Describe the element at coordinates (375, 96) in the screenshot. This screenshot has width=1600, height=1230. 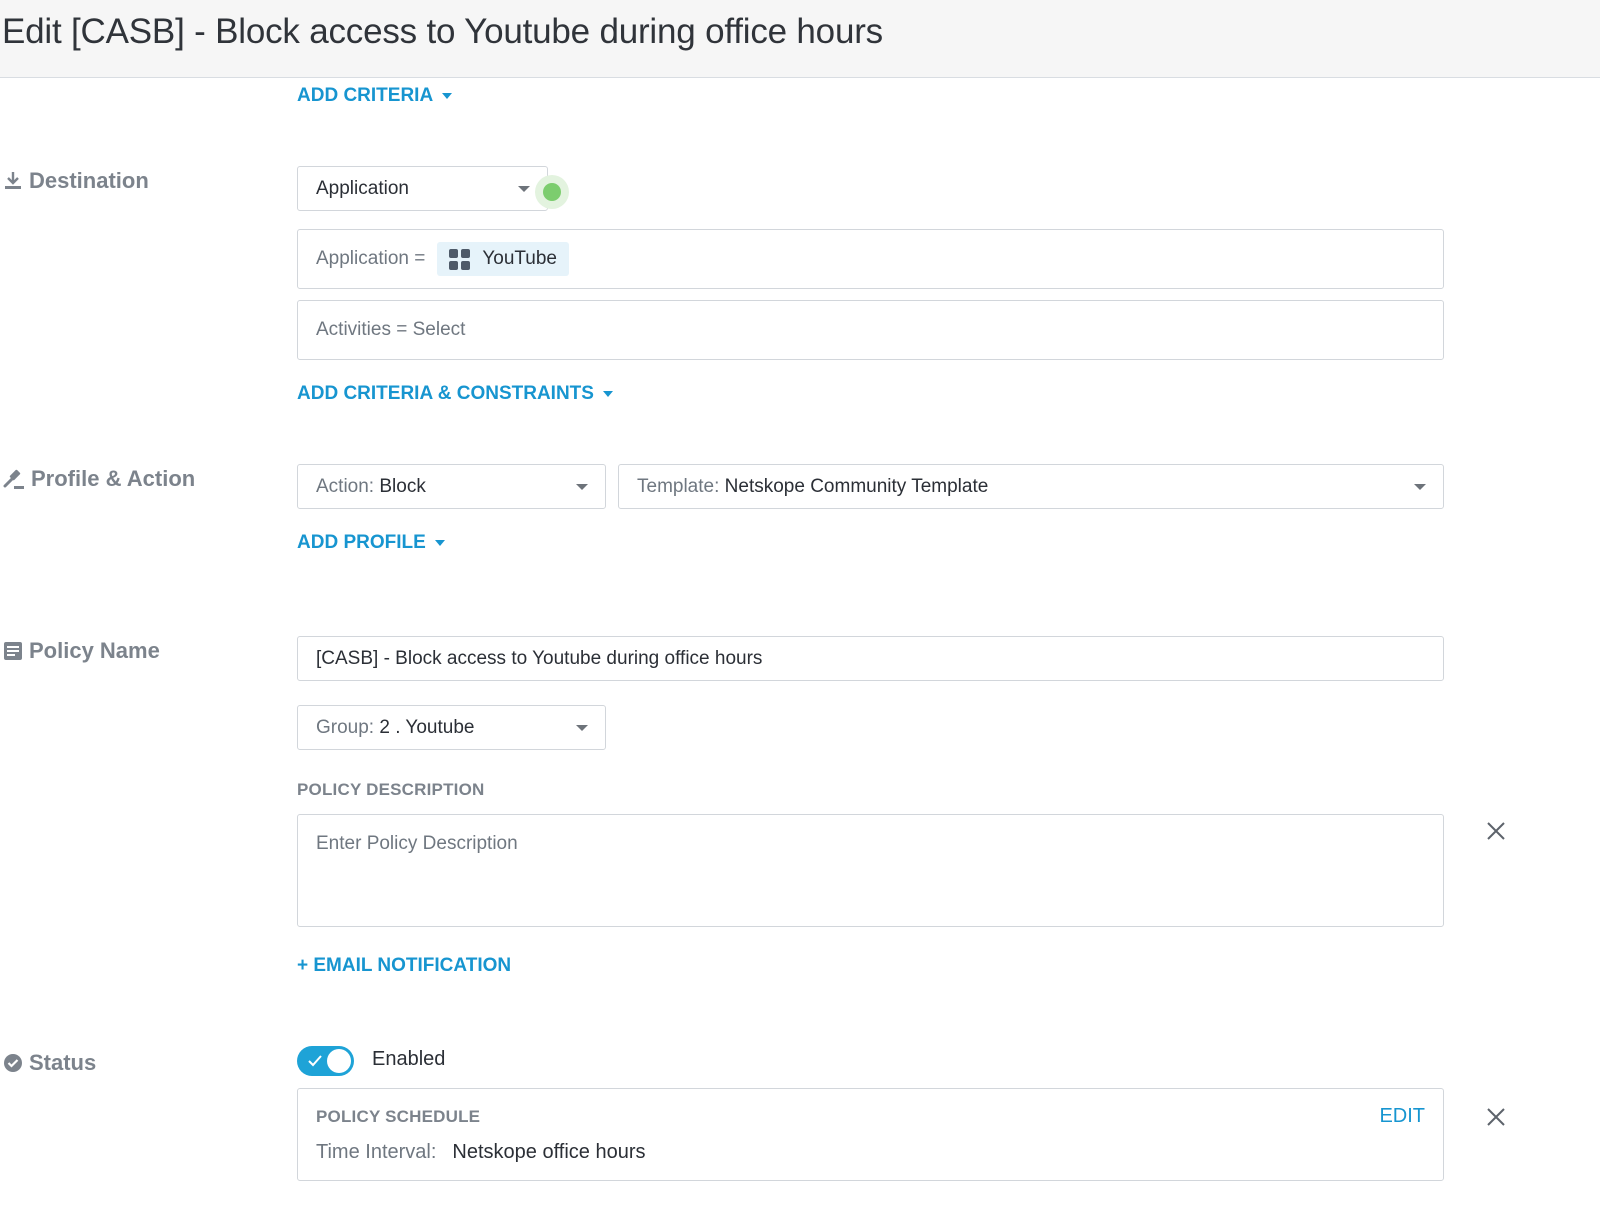
I see `add-criteria-button: ADD CRITERIA` at that location.